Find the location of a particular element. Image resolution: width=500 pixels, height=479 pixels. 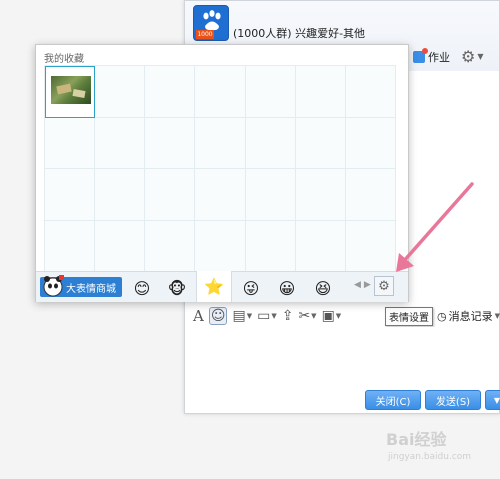

font-button: A is located at coordinates (198, 316).